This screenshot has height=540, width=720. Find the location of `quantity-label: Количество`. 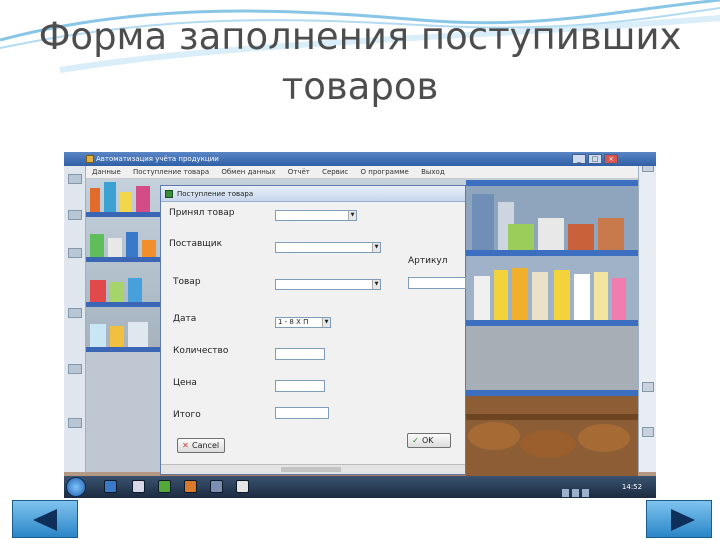

quantity-label: Количество is located at coordinates (201, 351).